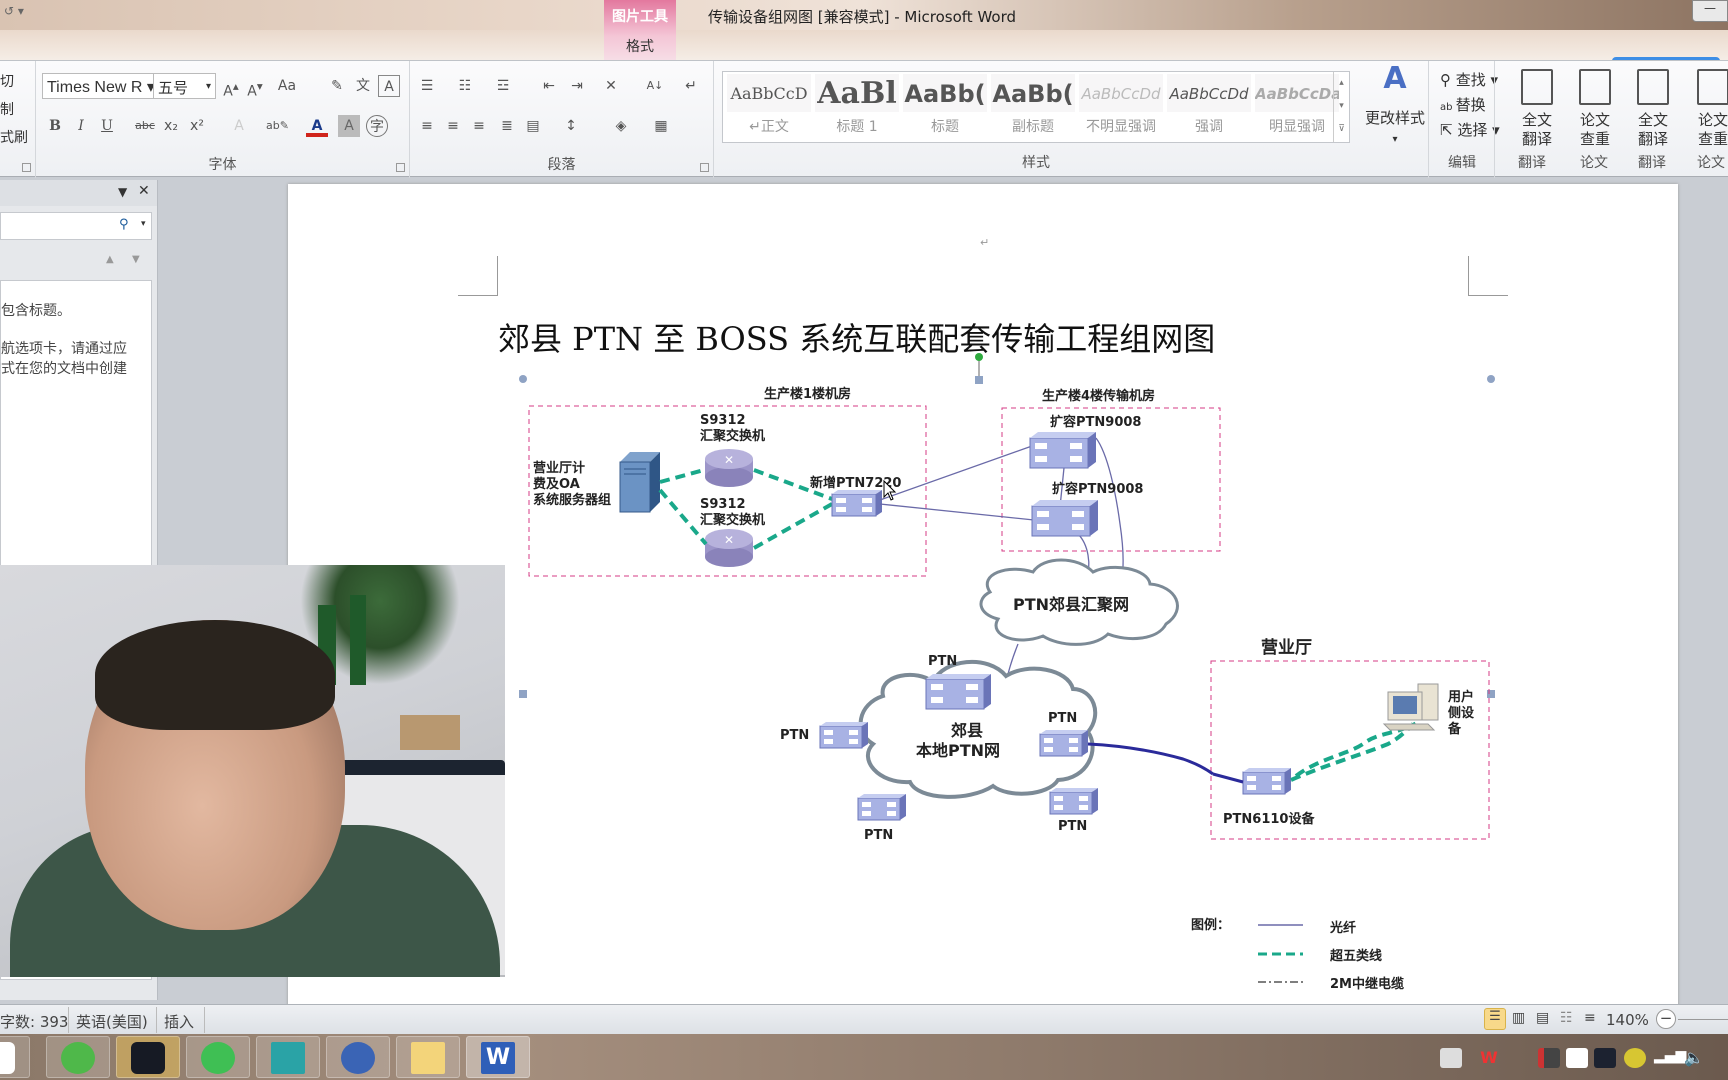 This screenshot has height=1080, width=1728. What do you see at coordinates (124, 224) in the screenshot?
I see `search-icon: ⚲` at bounding box center [124, 224].